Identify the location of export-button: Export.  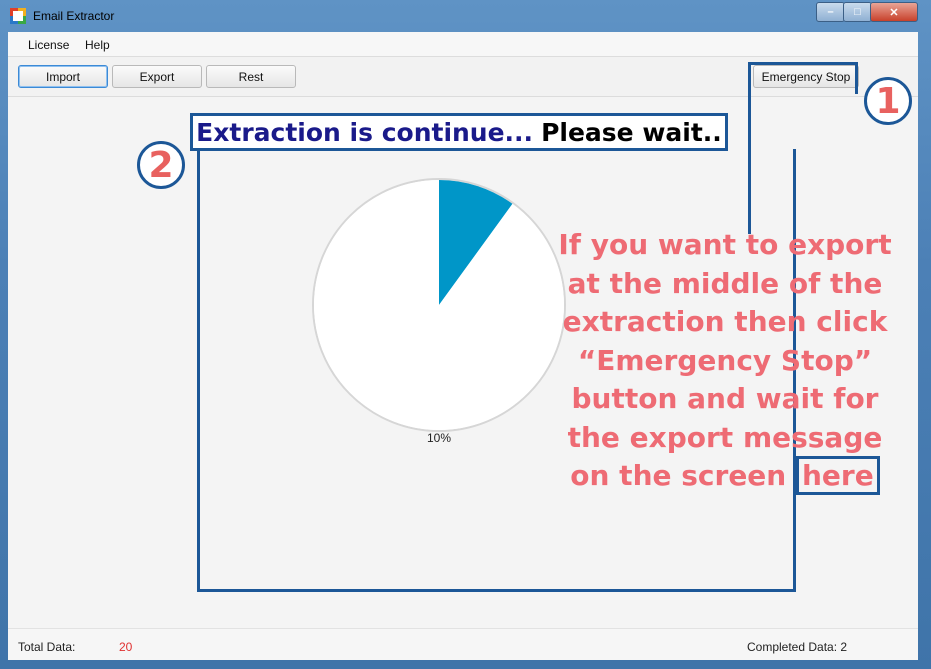
(157, 76).